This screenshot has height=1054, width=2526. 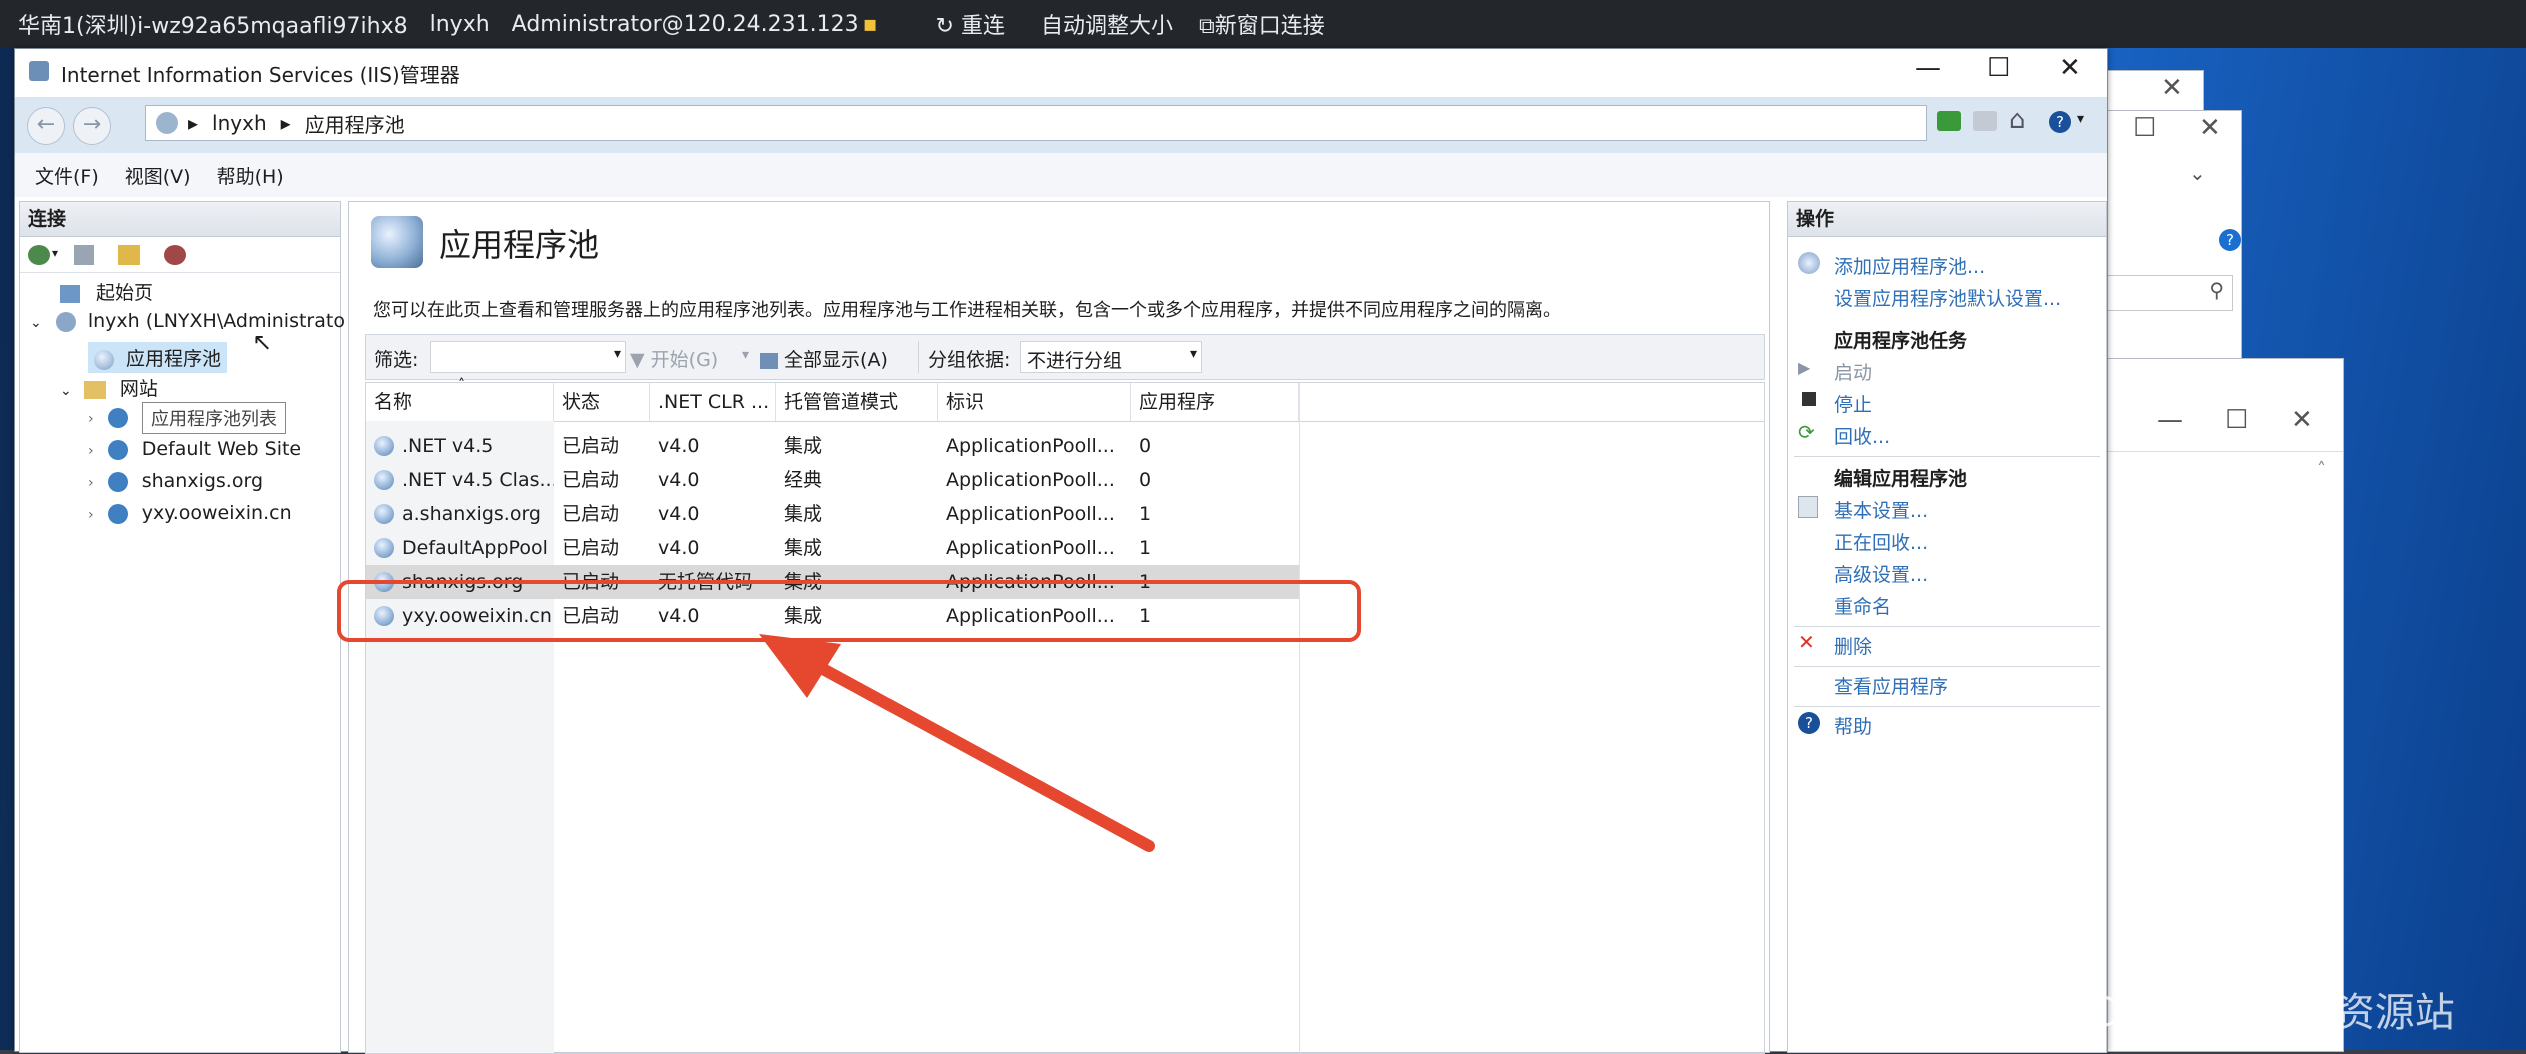 What do you see at coordinates (836, 360) in the screenshot?
I see `show-all-label: 全部显示(A)` at bounding box center [836, 360].